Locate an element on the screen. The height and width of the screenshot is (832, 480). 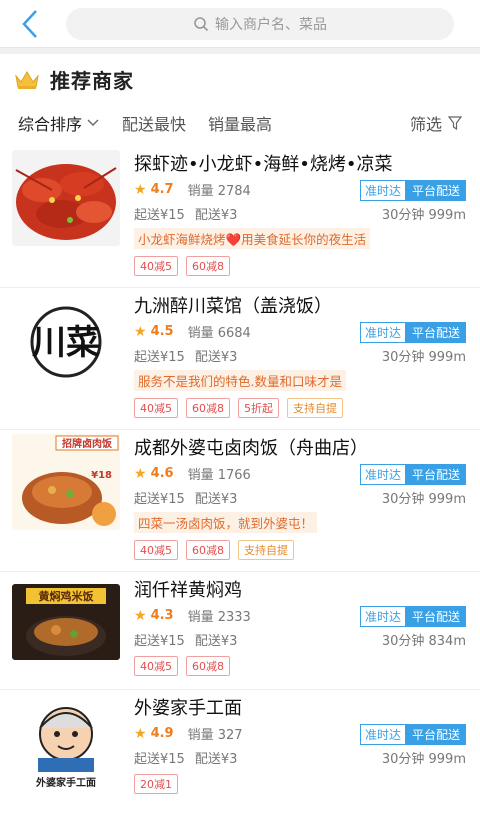
braised-chicken-image: 黄焖鸡米饭 is located at coordinates (66, 622).